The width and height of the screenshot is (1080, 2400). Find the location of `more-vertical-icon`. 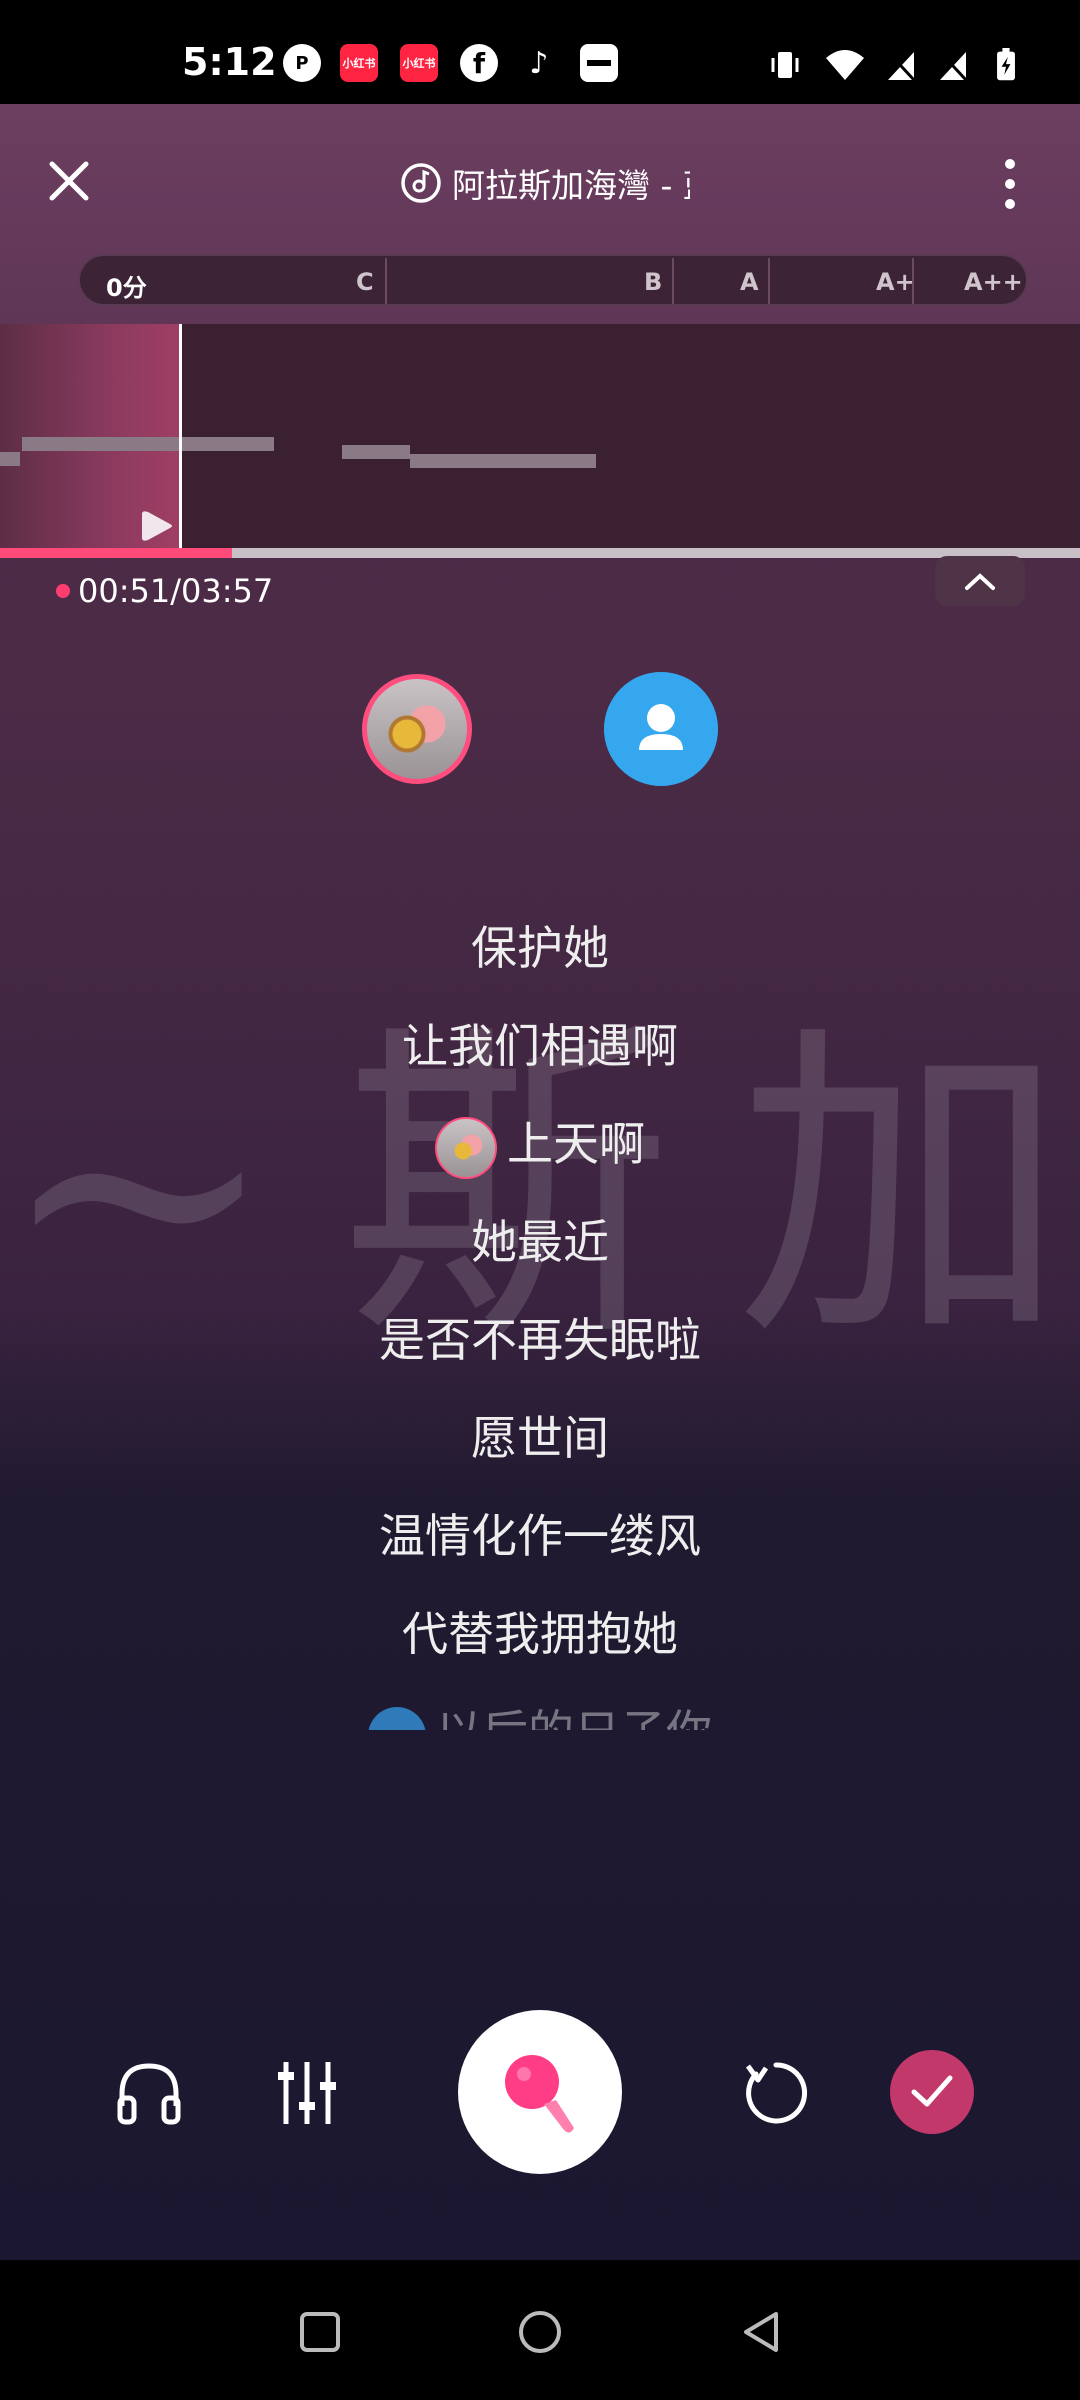

more-vertical-icon is located at coordinates (1010, 184).